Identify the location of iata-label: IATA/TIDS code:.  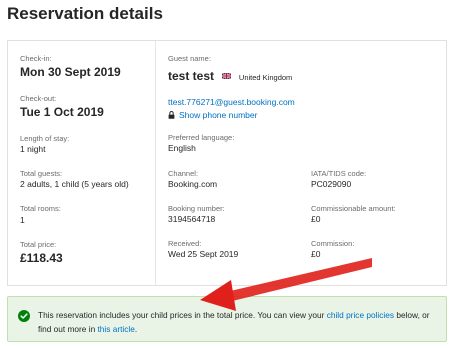
(339, 173).